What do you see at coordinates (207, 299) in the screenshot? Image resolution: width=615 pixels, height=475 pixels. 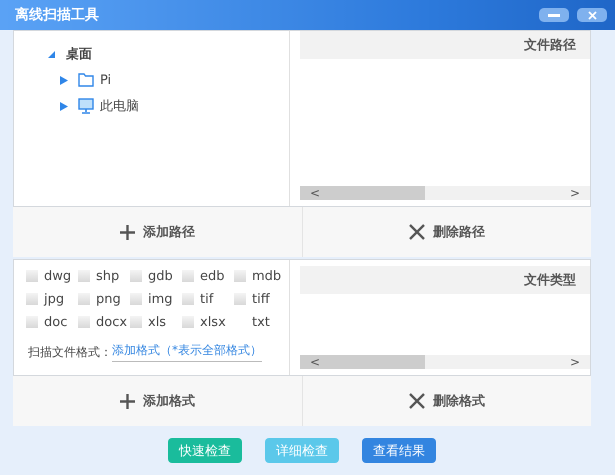 I see `checkbox-label: tif` at bounding box center [207, 299].